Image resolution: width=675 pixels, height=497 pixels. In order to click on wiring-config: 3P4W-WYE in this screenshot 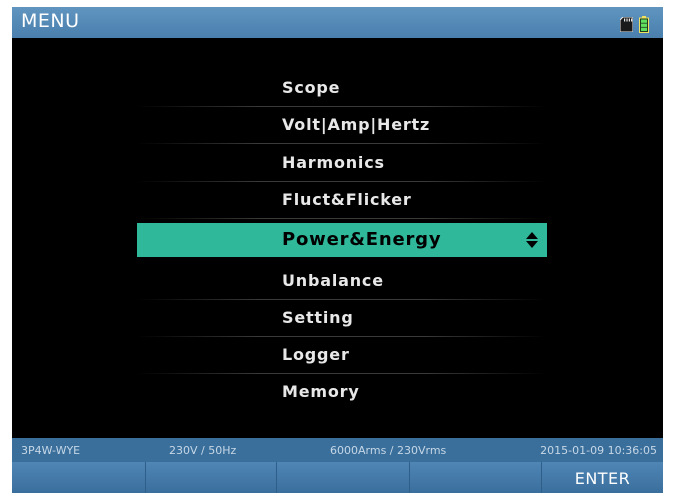, I will do `click(51, 450)`.